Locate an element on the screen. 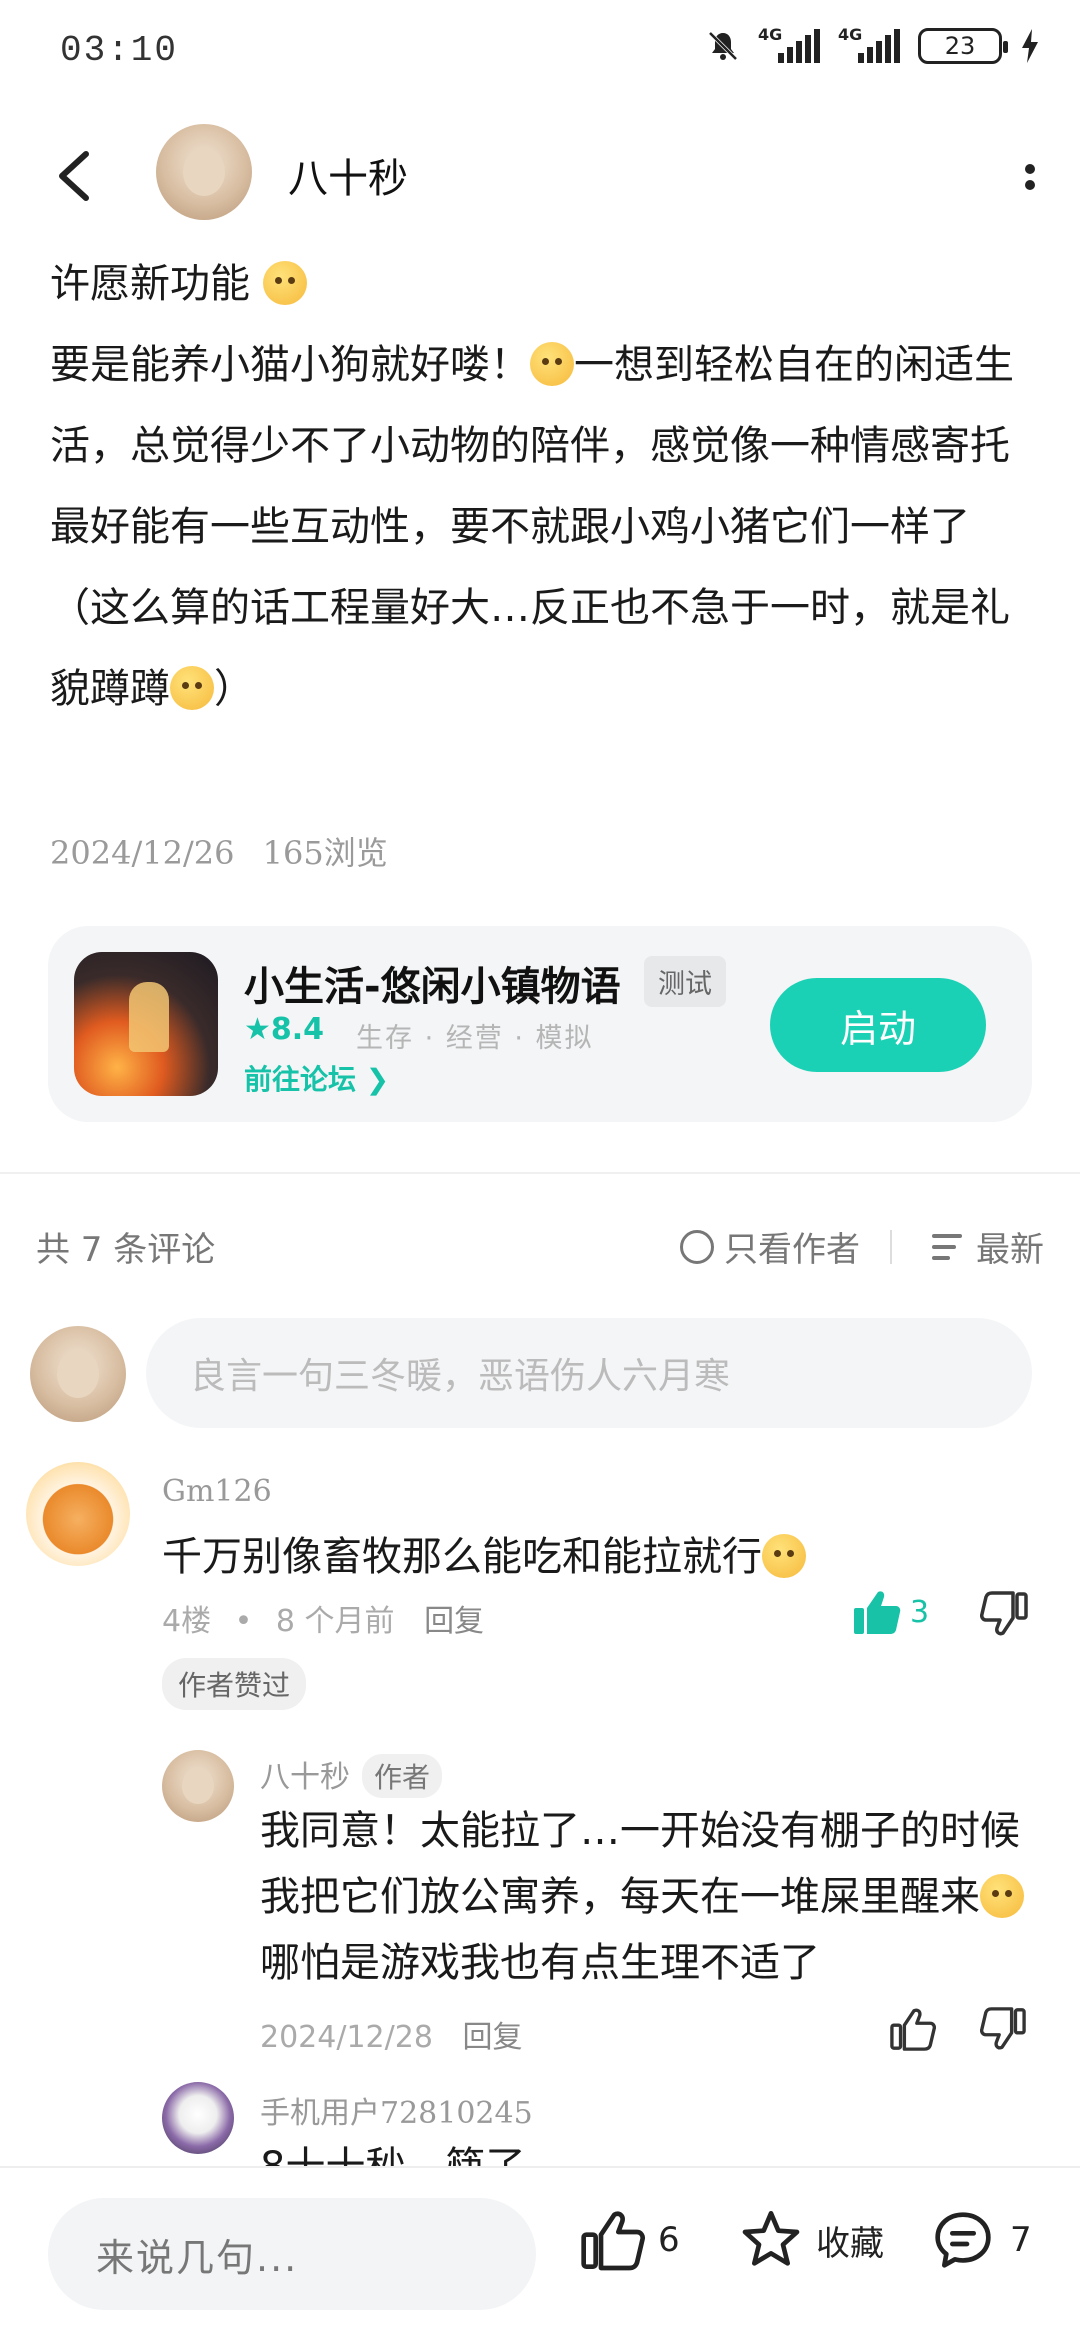  commenter-name: Gm126 is located at coordinates (217, 1491).